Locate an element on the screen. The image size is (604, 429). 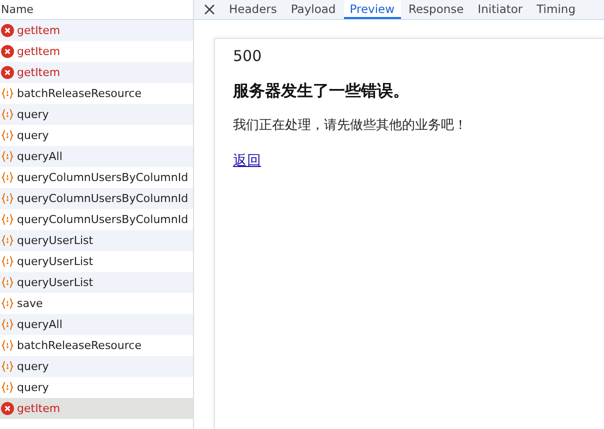
tab: Response is located at coordinates (436, 9).